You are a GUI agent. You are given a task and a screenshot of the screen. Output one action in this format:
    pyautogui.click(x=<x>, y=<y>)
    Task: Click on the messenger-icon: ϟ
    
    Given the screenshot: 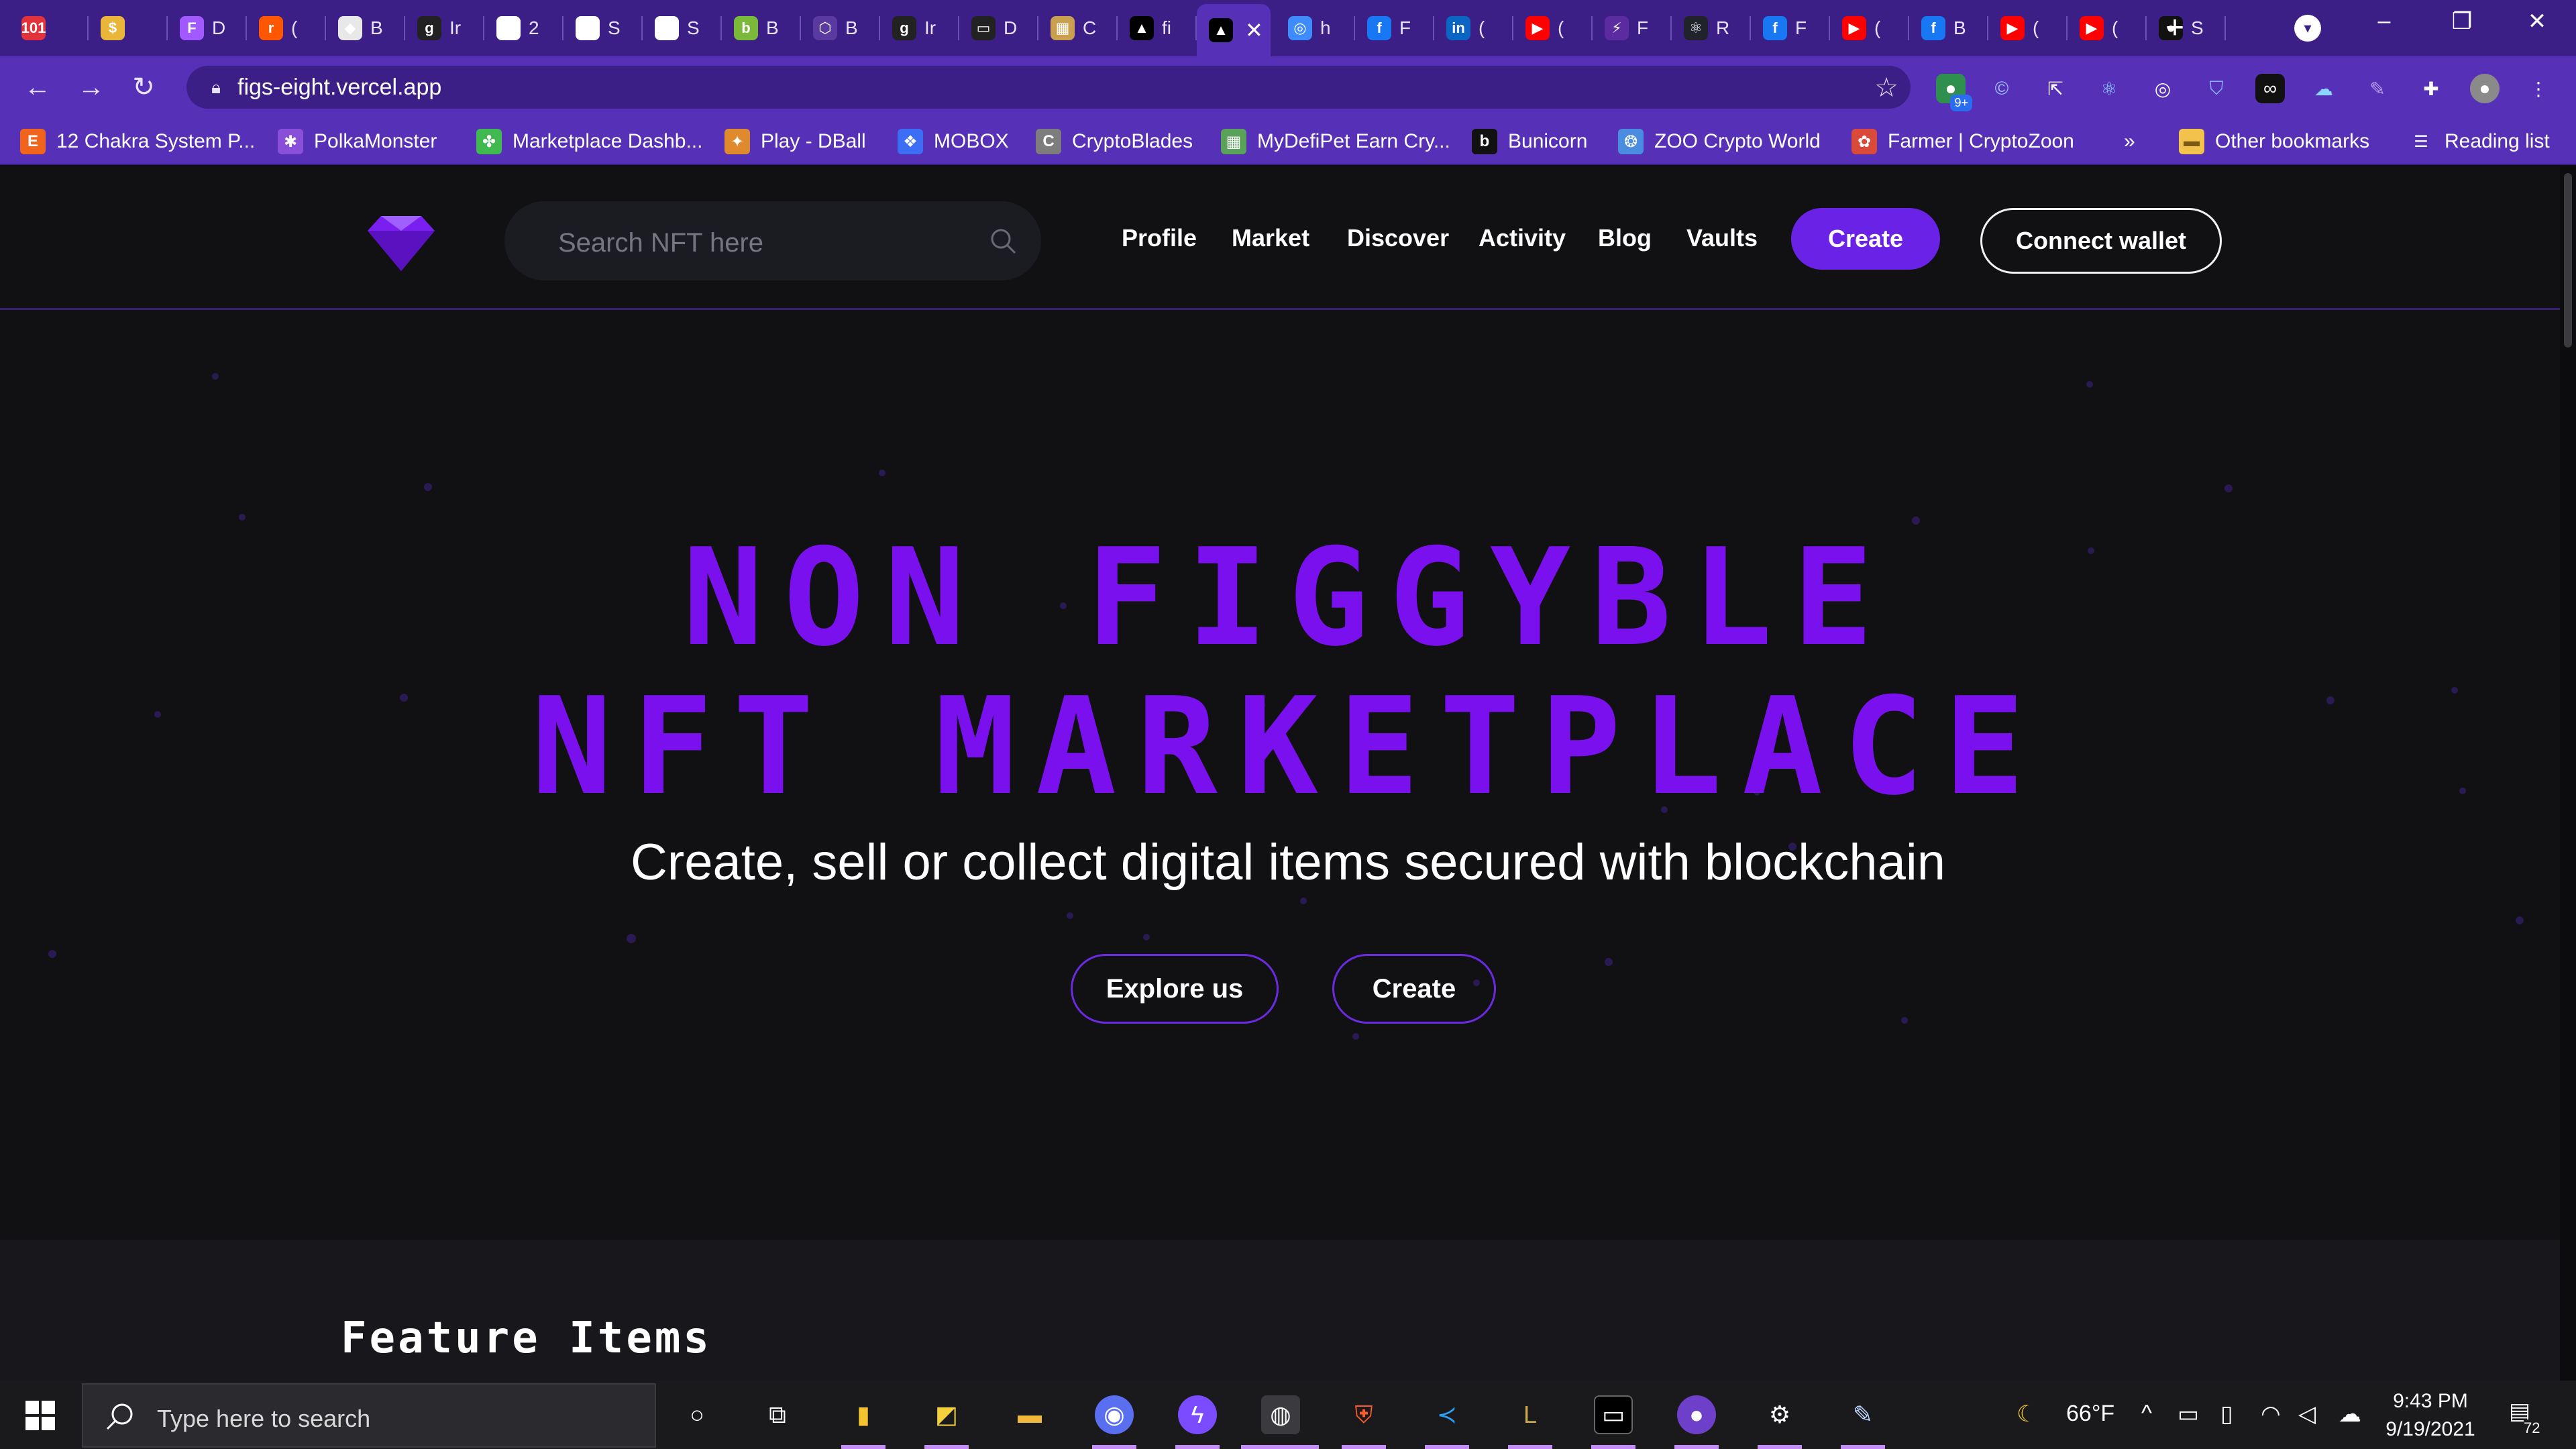 What is the action you would take?
    pyautogui.click(x=1197, y=1414)
    